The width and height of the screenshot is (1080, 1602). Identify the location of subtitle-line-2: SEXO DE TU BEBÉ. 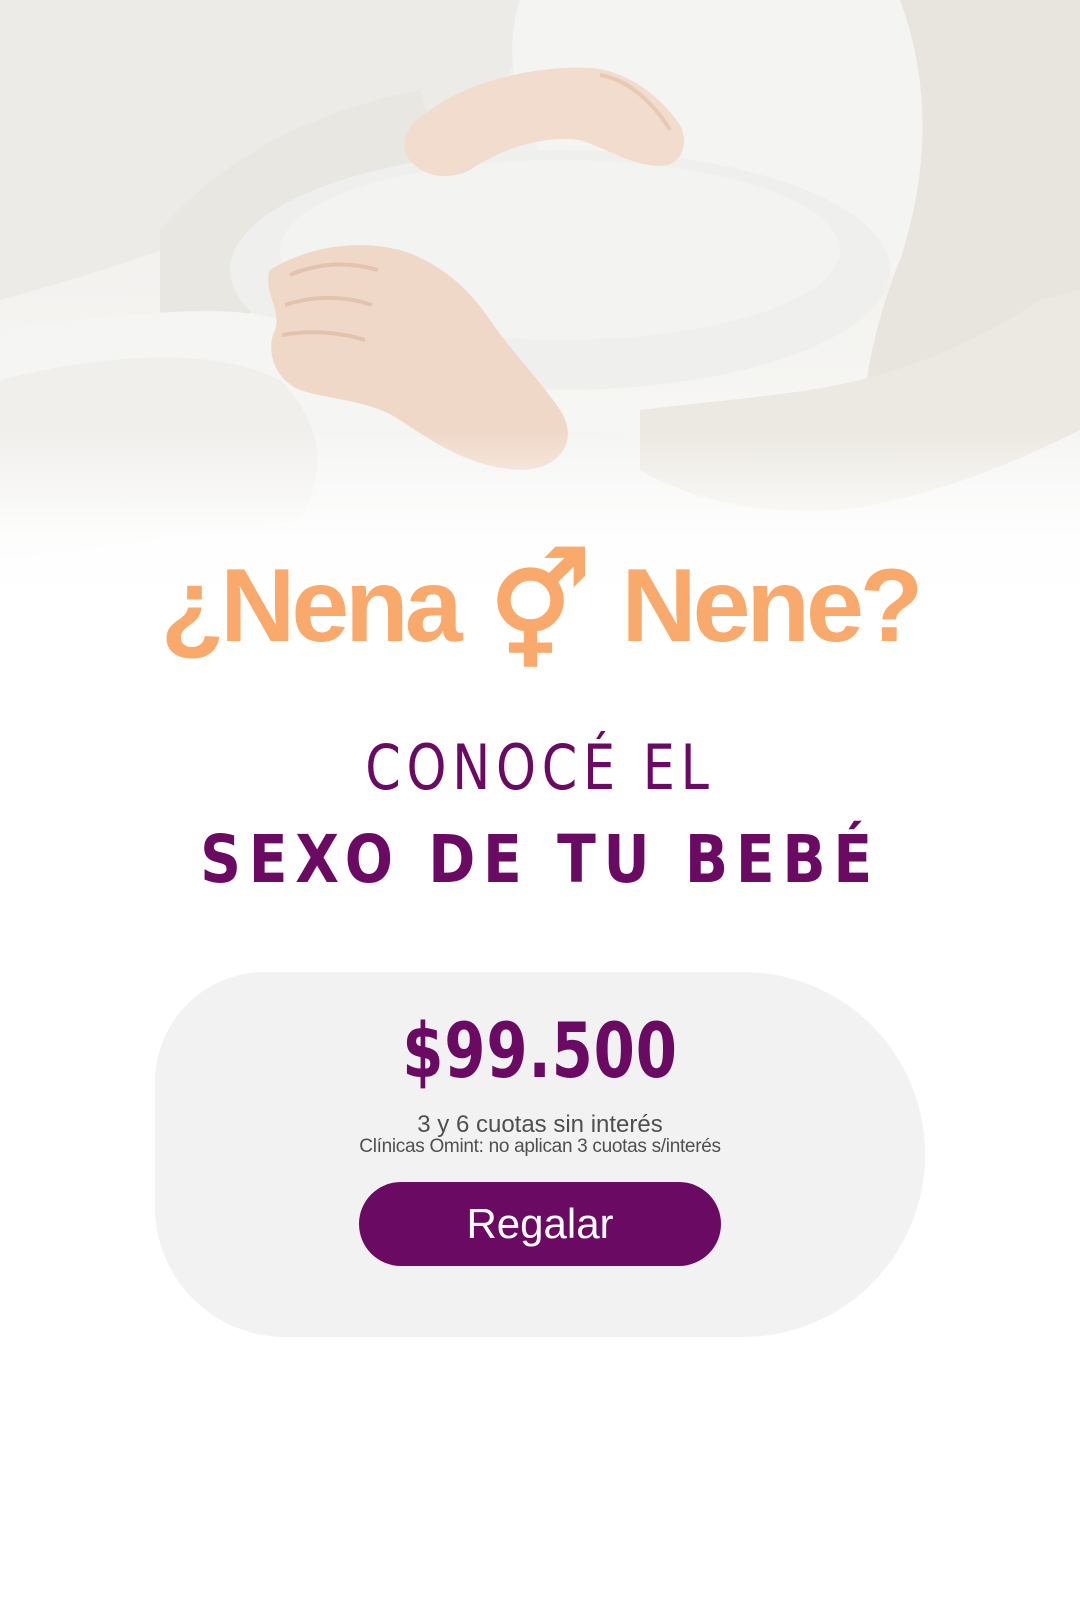
(540, 859).